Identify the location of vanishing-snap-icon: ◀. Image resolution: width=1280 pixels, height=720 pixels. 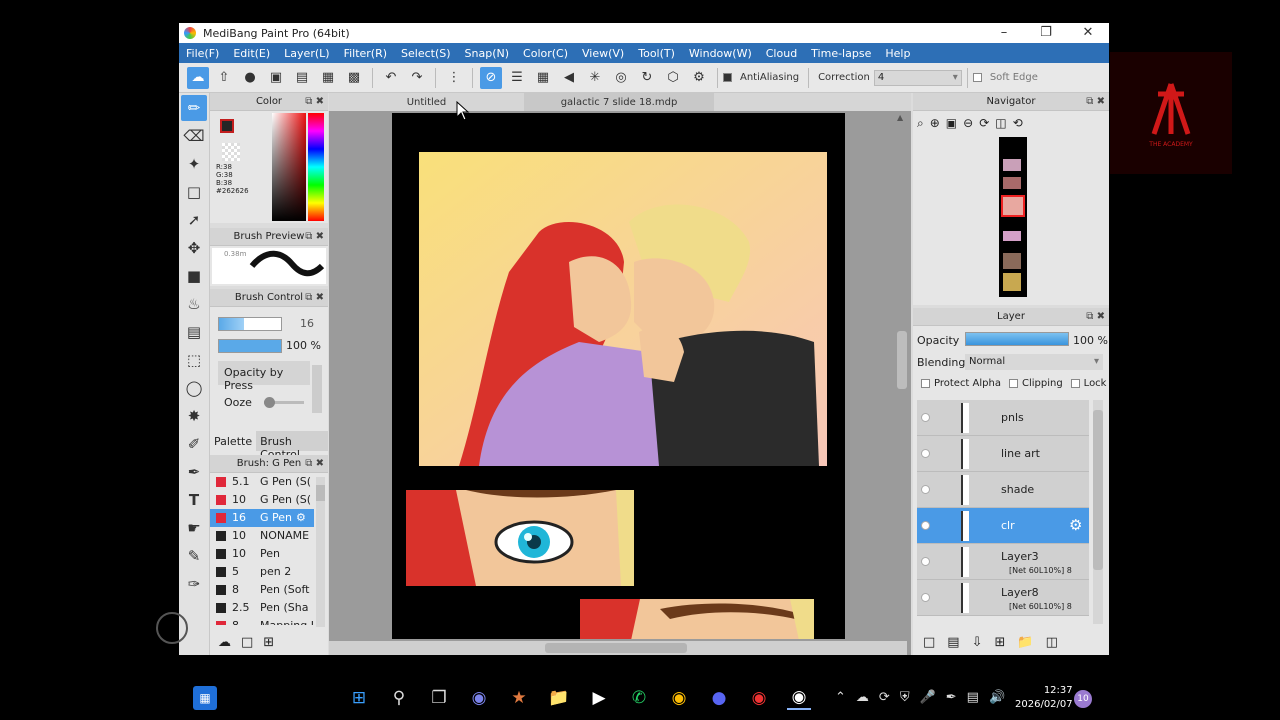
(569, 78).